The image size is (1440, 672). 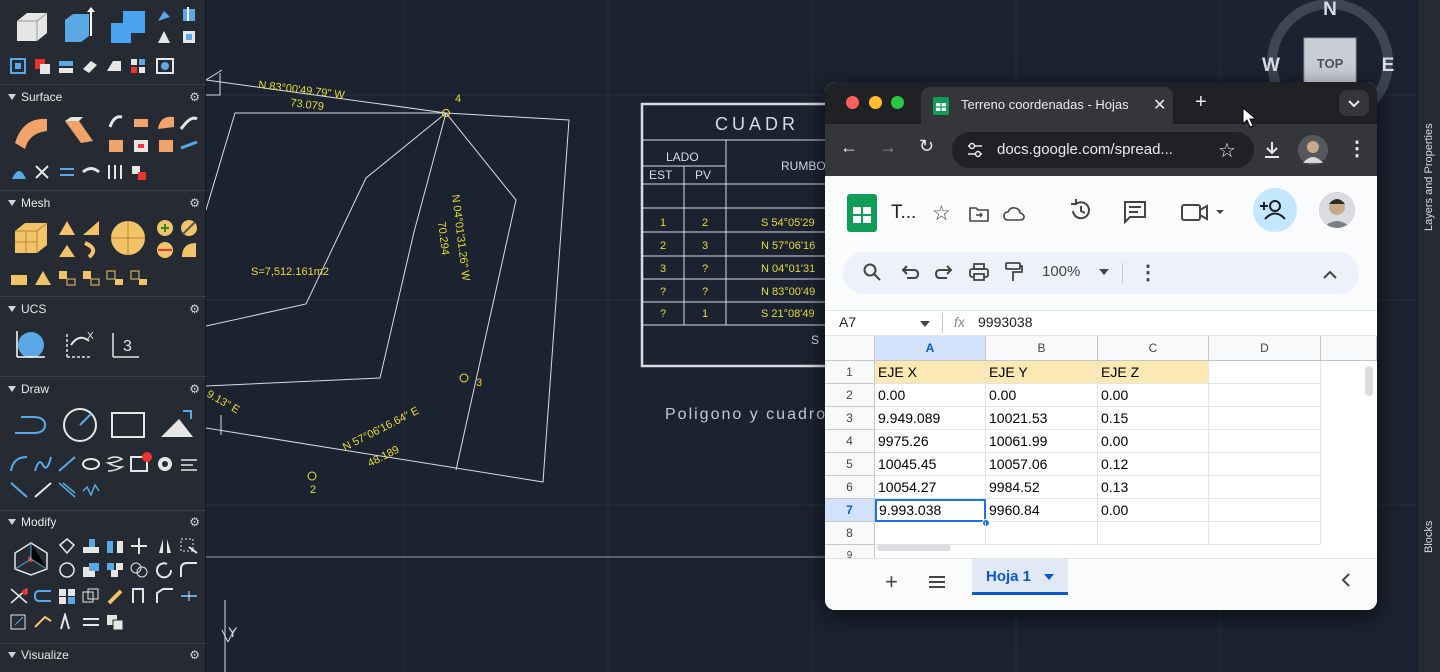 I want to click on divide-icon, so click(x=67, y=490).